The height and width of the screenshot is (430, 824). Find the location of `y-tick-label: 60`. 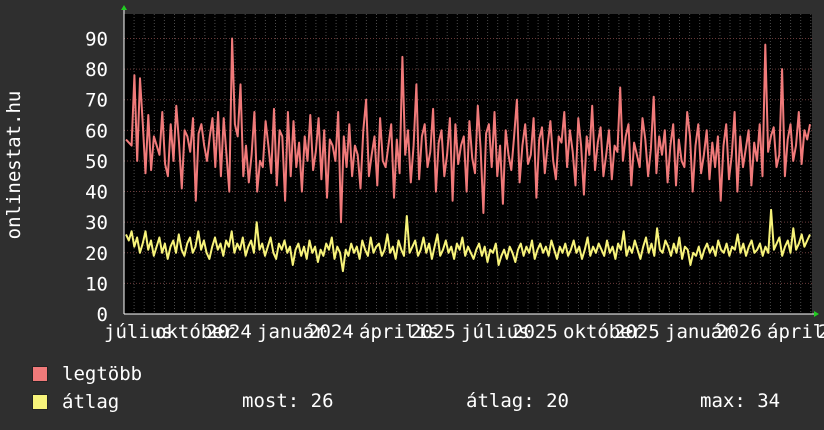

y-tick-label: 60 is located at coordinates (96, 131).